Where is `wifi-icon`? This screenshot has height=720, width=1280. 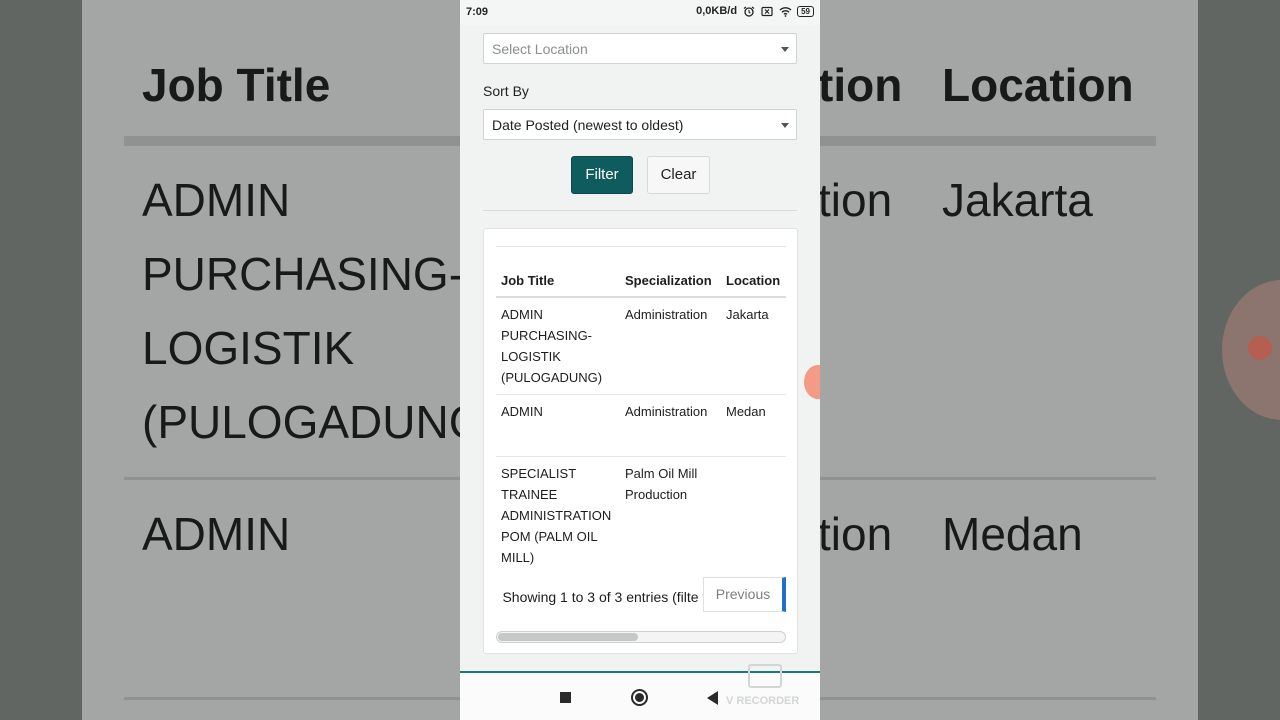
wifi-icon is located at coordinates (785, 11).